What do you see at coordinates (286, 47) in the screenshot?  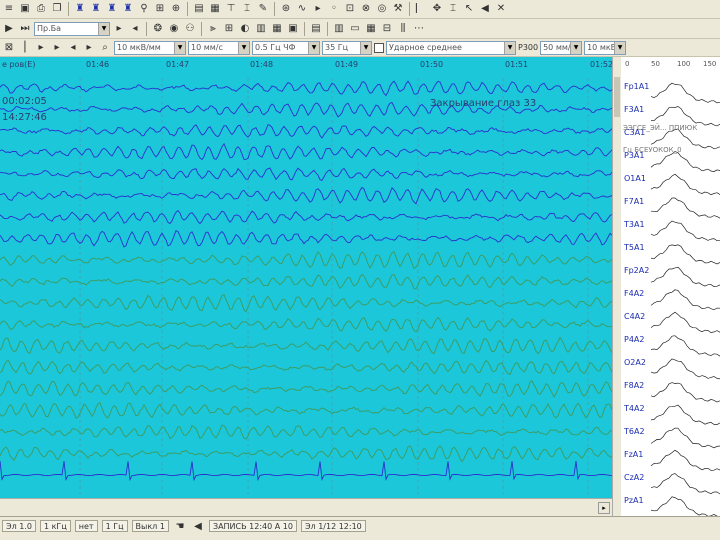 I see `hpf-select: 0.5 Гц ЧФ ▼` at bounding box center [286, 47].